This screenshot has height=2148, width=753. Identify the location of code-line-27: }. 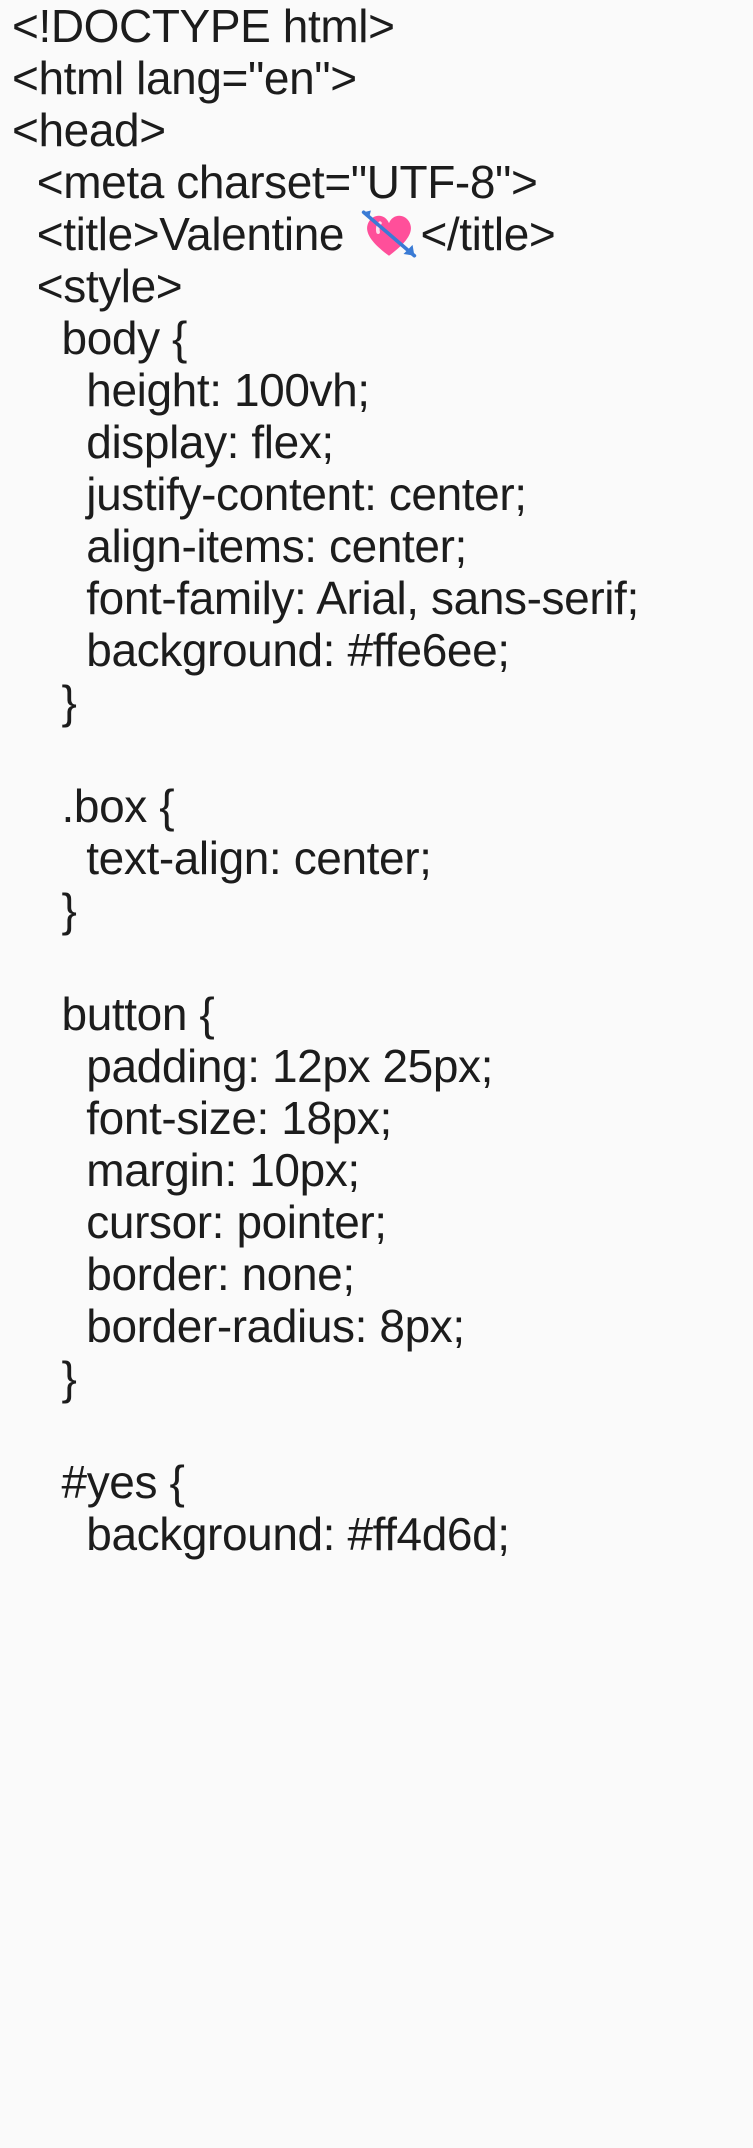
(44, 1378).